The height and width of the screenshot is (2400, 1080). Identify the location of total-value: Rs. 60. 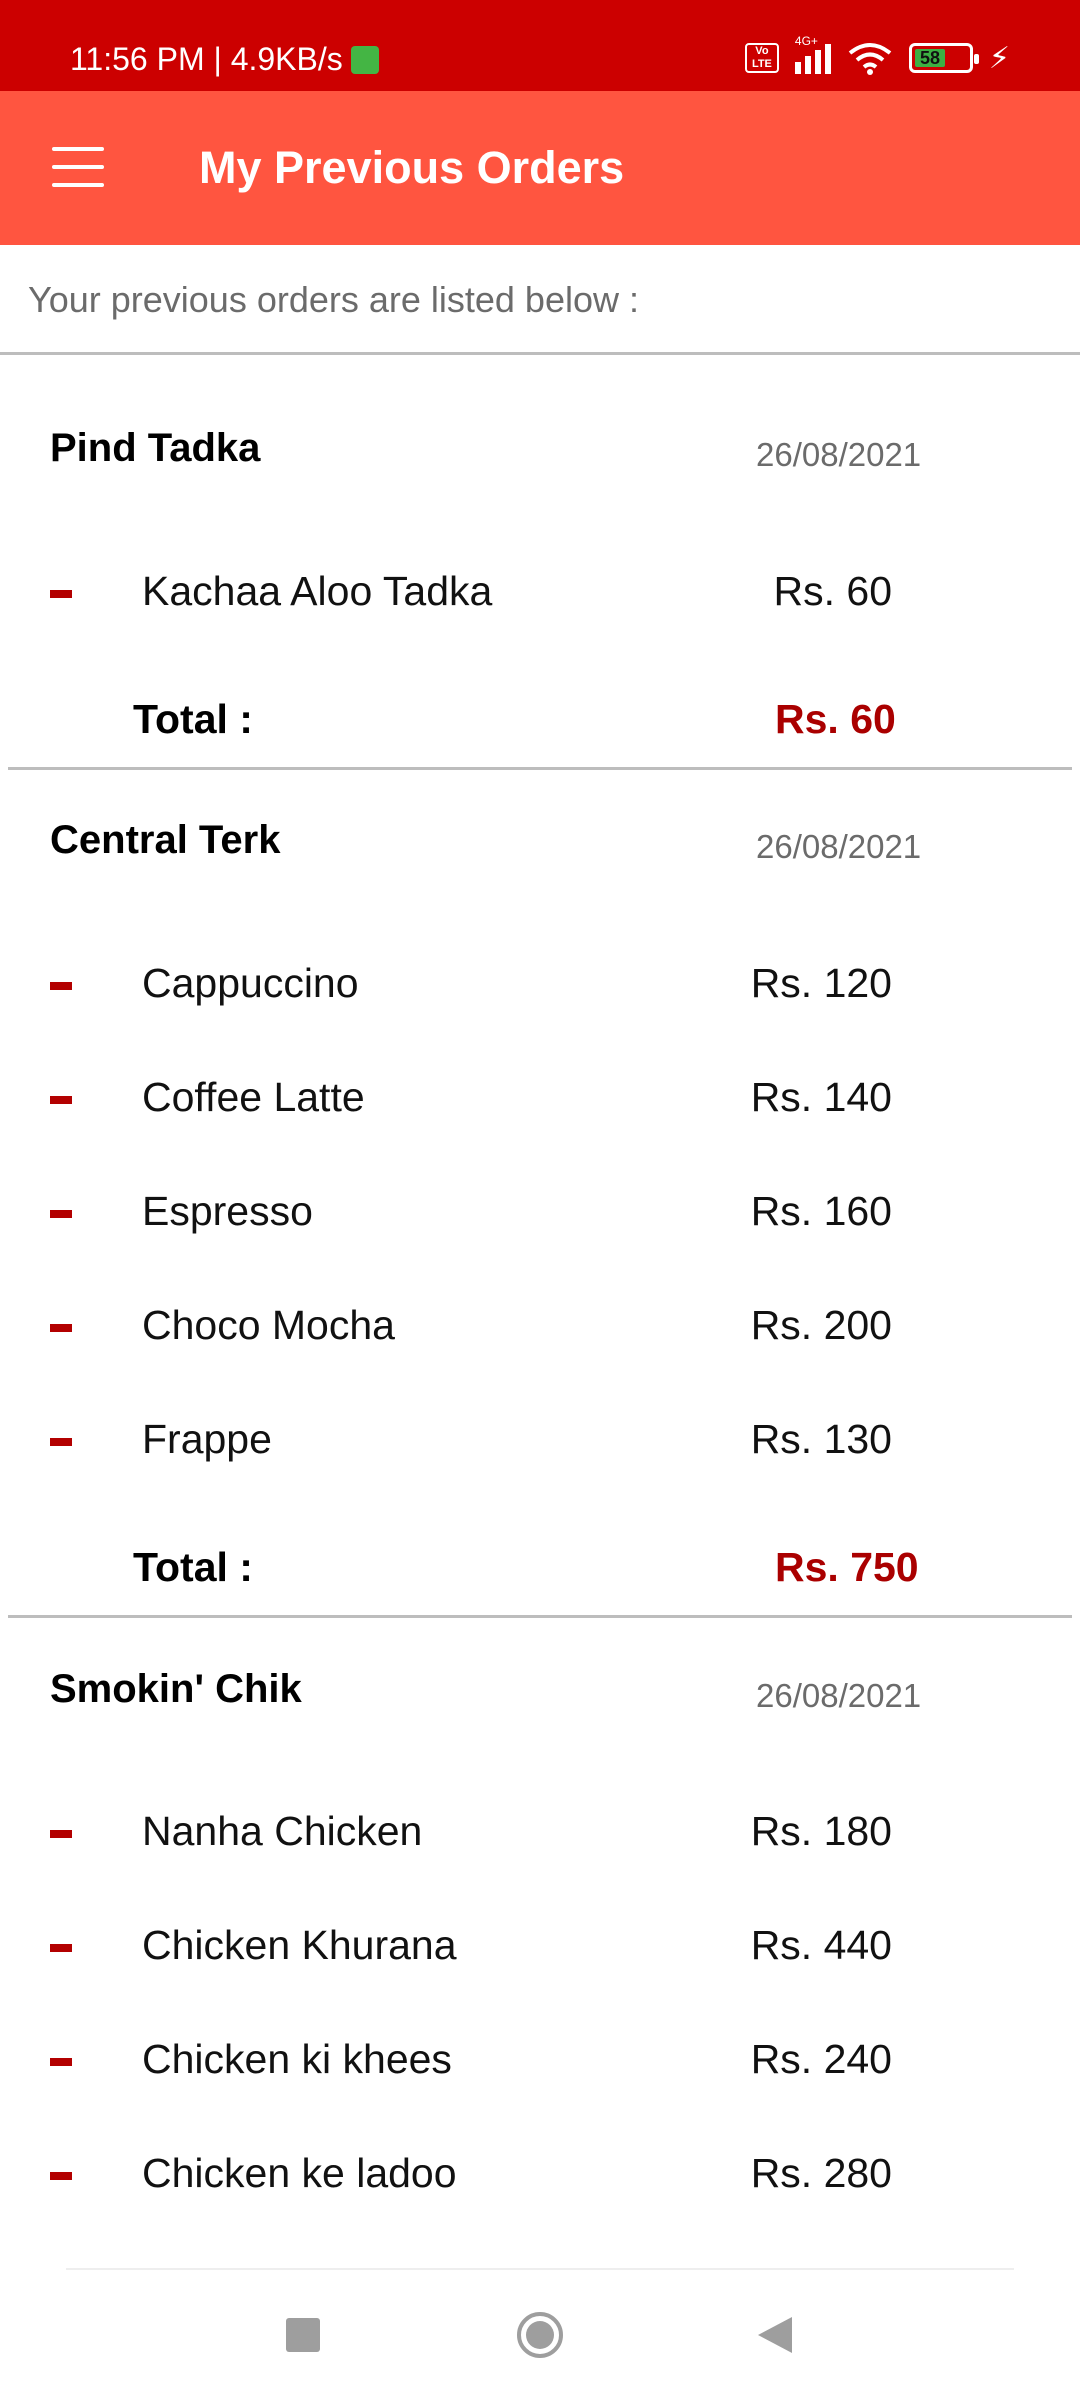
(835, 719).